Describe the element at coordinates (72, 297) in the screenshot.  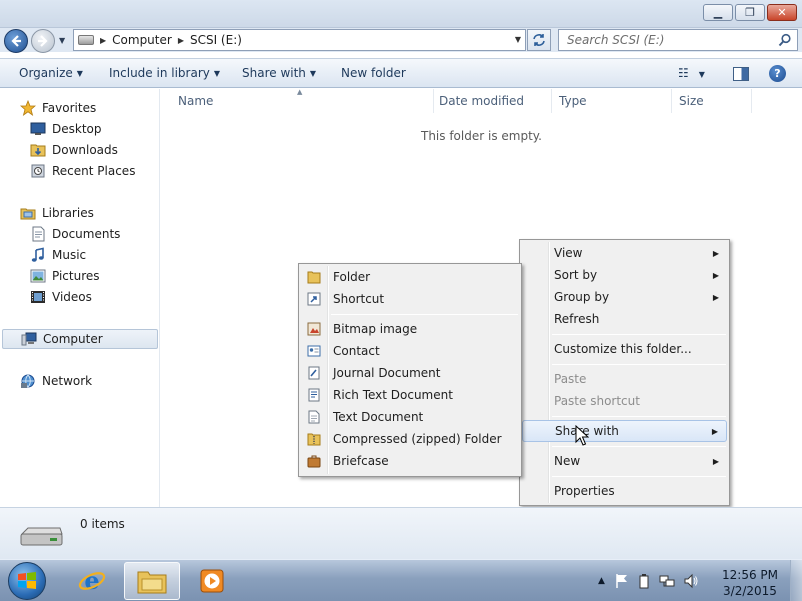
I see `sidebar-item-label: Videos` at that location.